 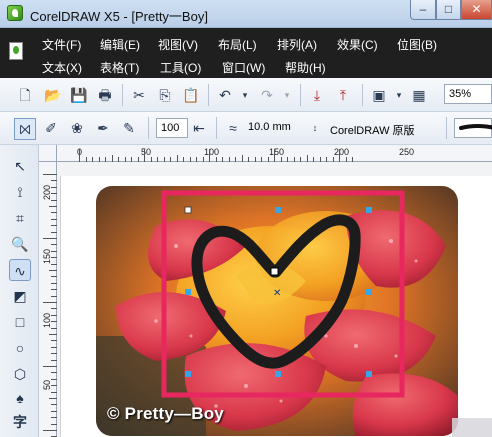 I want to click on selection-handle-bottom-right, so click(x=369, y=374).